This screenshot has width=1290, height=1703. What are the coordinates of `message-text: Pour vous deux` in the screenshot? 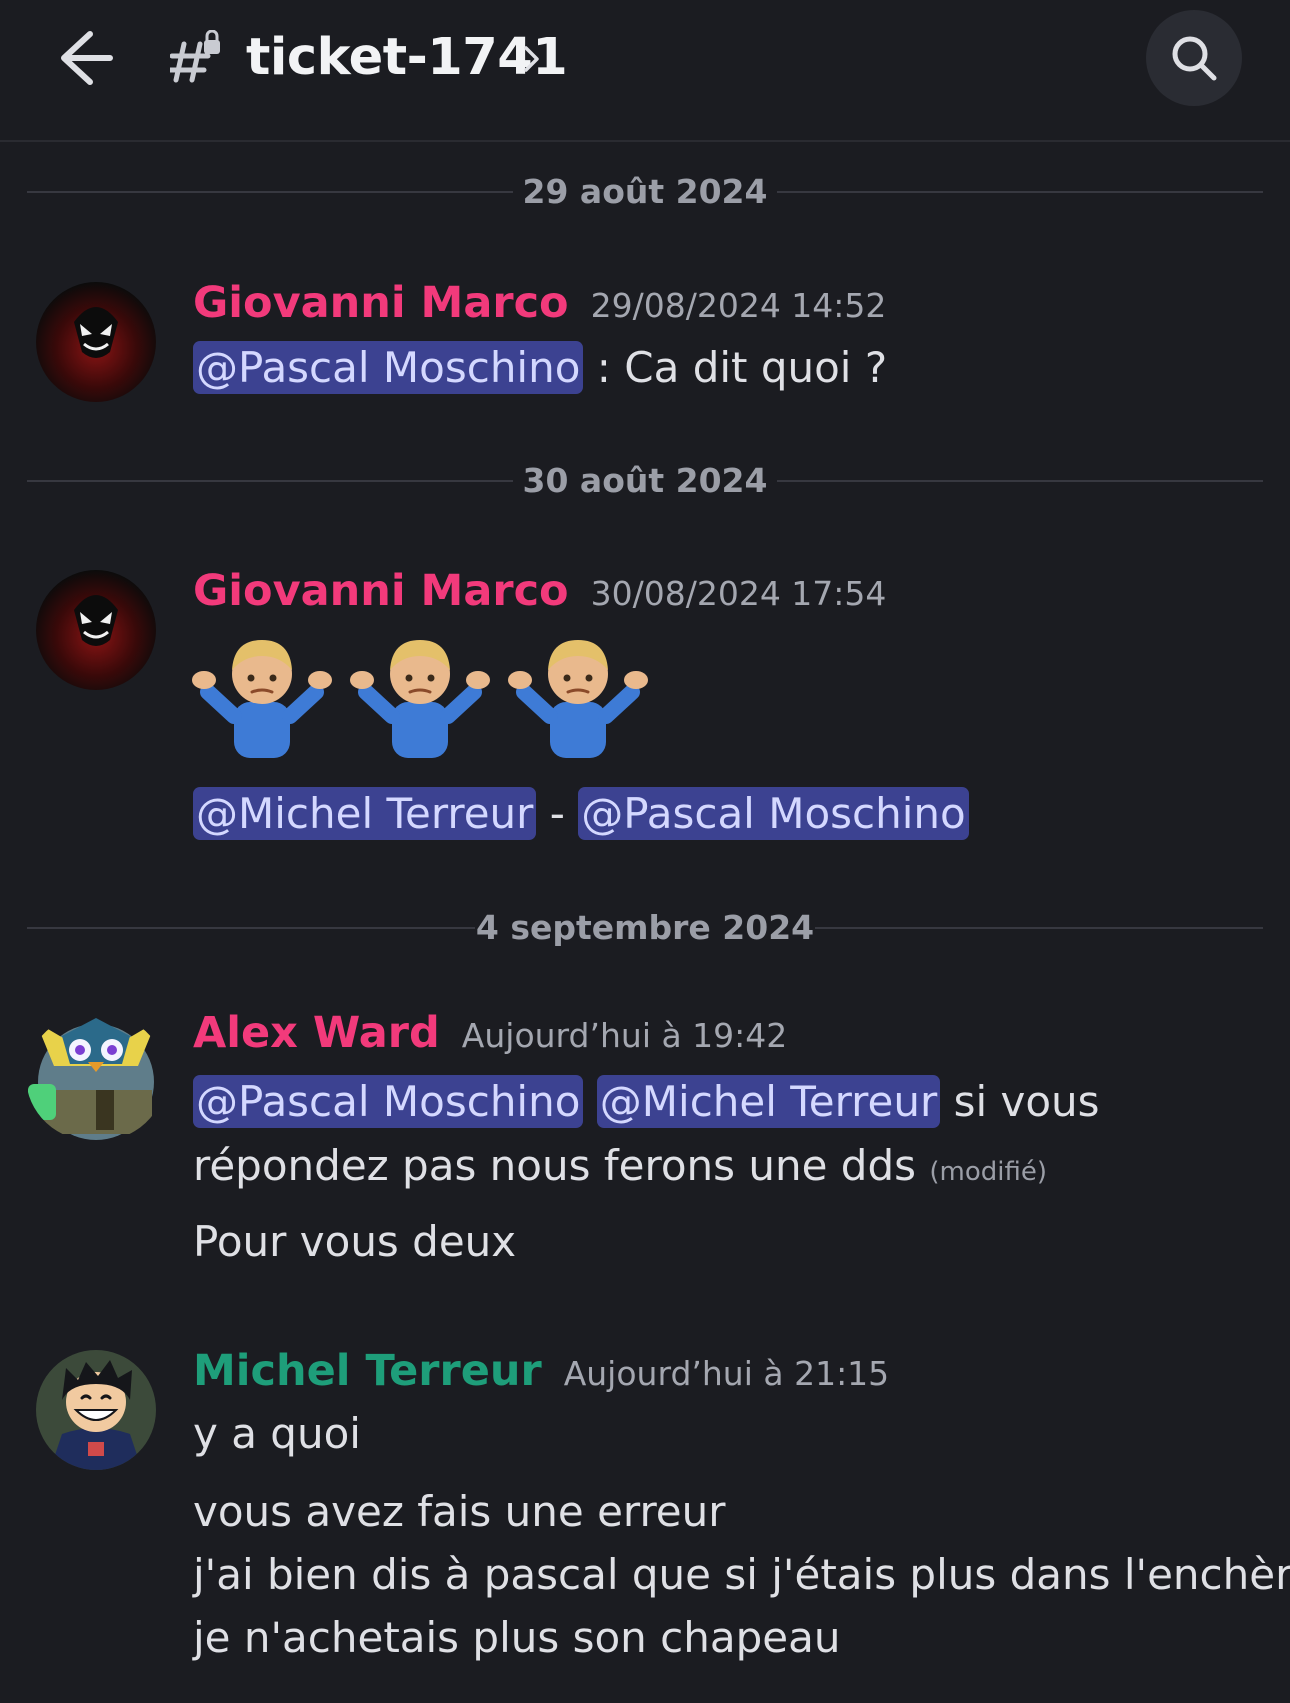 It's located at (355, 1241).